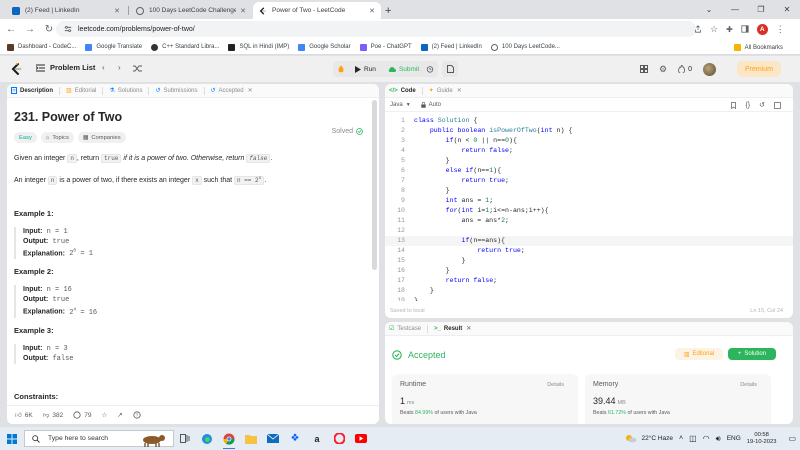  What do you see at coordinates (589, 281) in the screenshot?
I see `code-line: 17 return false;` at bounding box center [589, 281].